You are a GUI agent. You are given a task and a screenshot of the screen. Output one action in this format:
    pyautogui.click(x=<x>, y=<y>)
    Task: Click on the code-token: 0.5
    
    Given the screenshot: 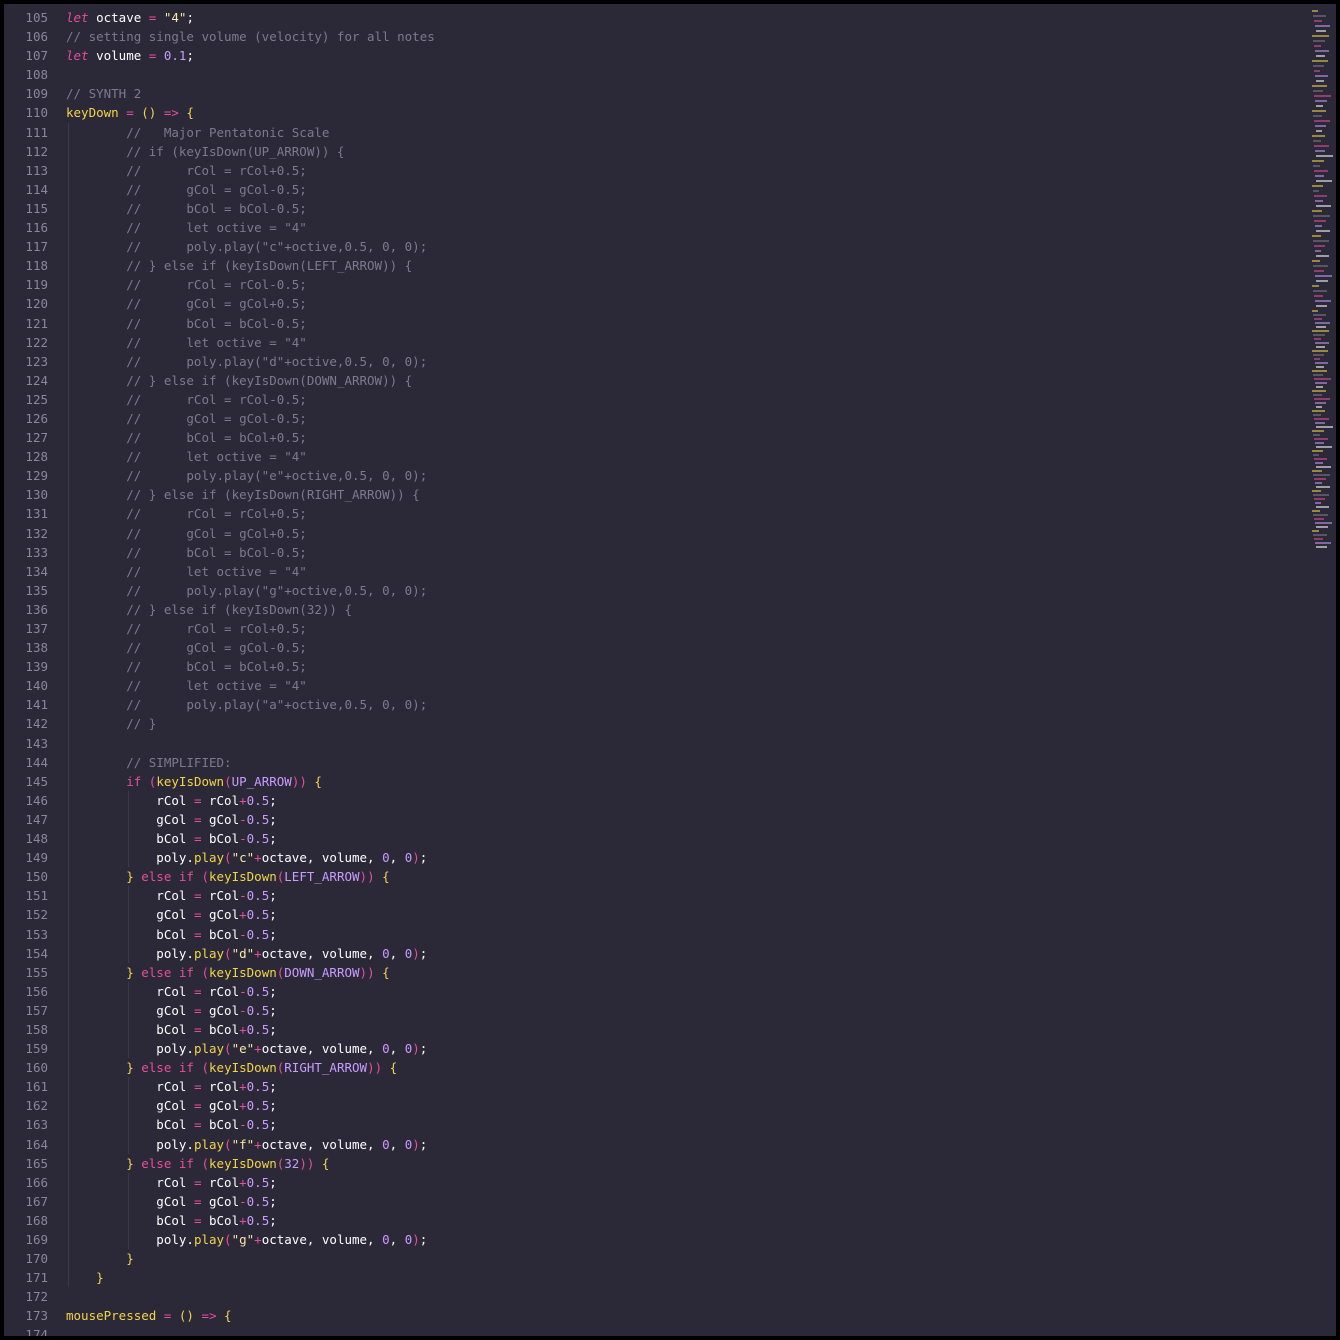 What is the action you would take?
    pyautogui.click(x=258, y=839)
    